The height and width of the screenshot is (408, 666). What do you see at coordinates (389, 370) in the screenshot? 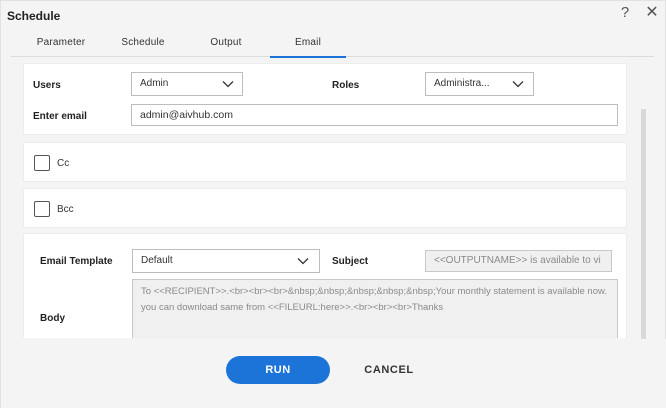
I see `cancel-button: CANCEL` at bounding box center [389, 370].